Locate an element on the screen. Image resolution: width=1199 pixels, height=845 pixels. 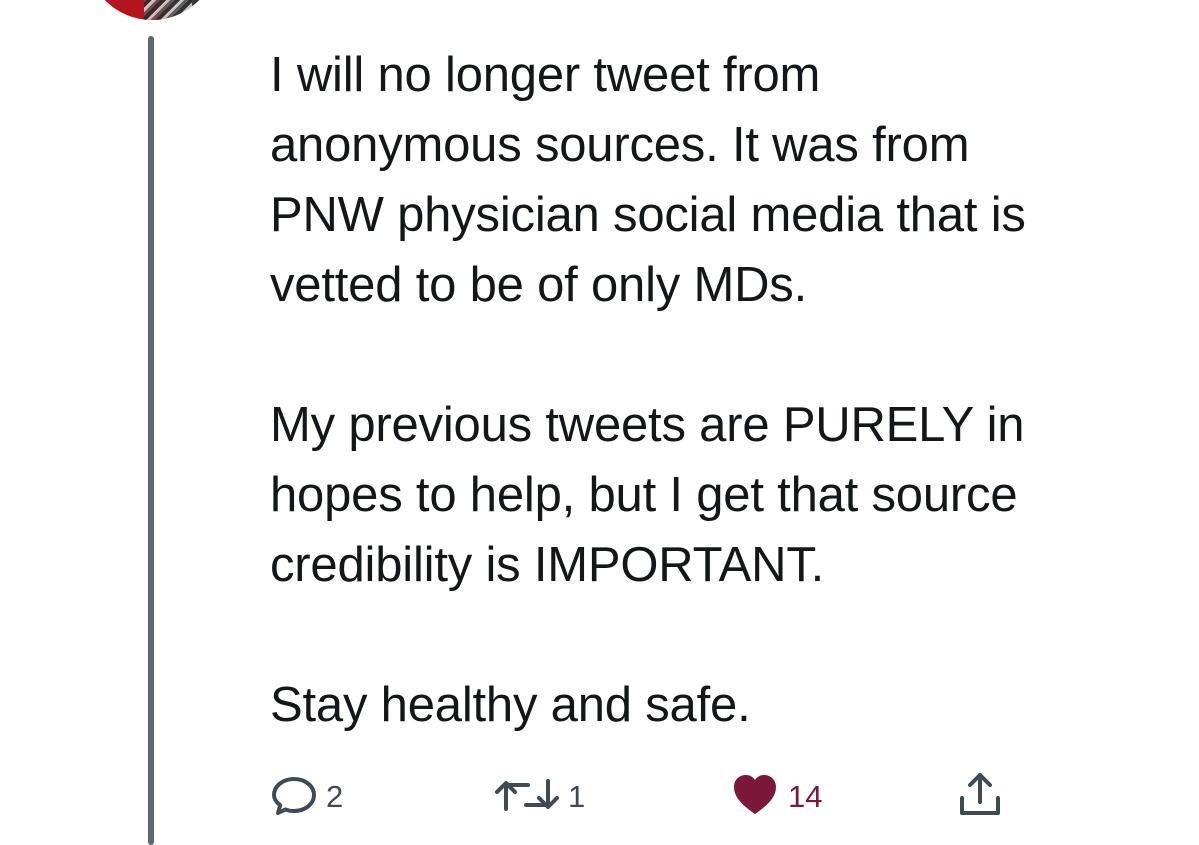
like-button: 14 is located at coordinates (776, 795).